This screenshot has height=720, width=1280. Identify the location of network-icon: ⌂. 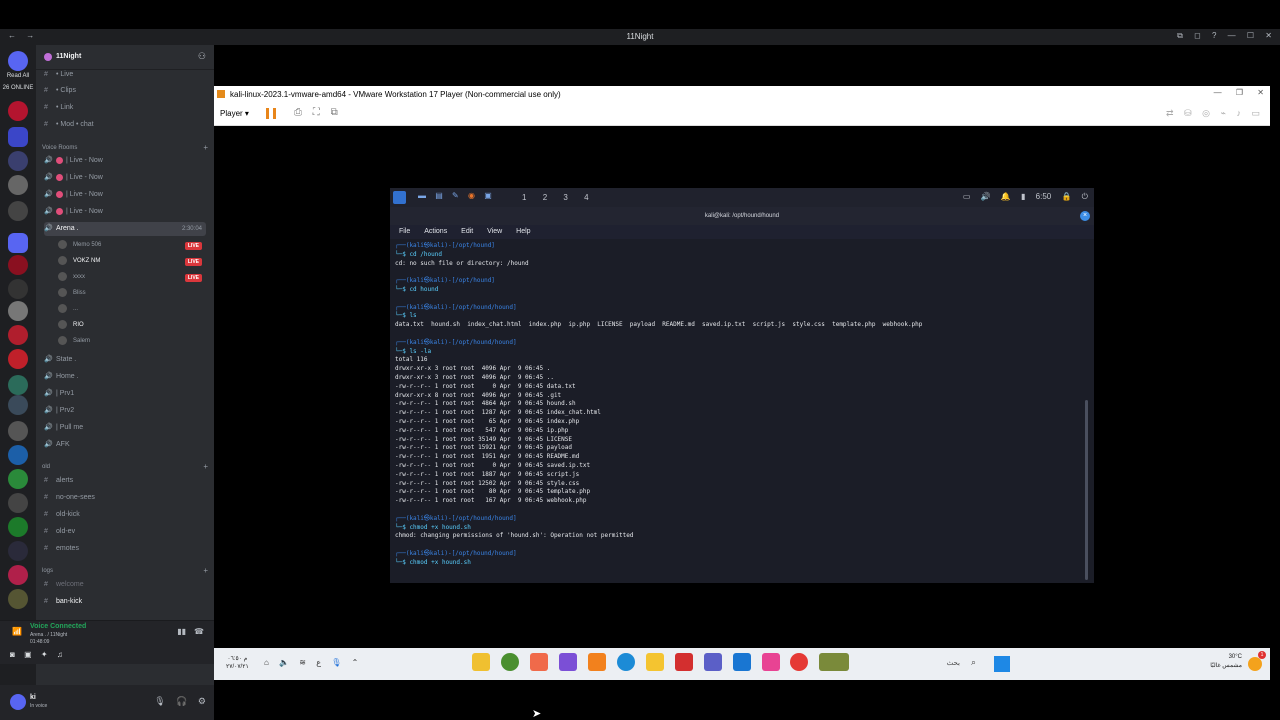
(266, 662).